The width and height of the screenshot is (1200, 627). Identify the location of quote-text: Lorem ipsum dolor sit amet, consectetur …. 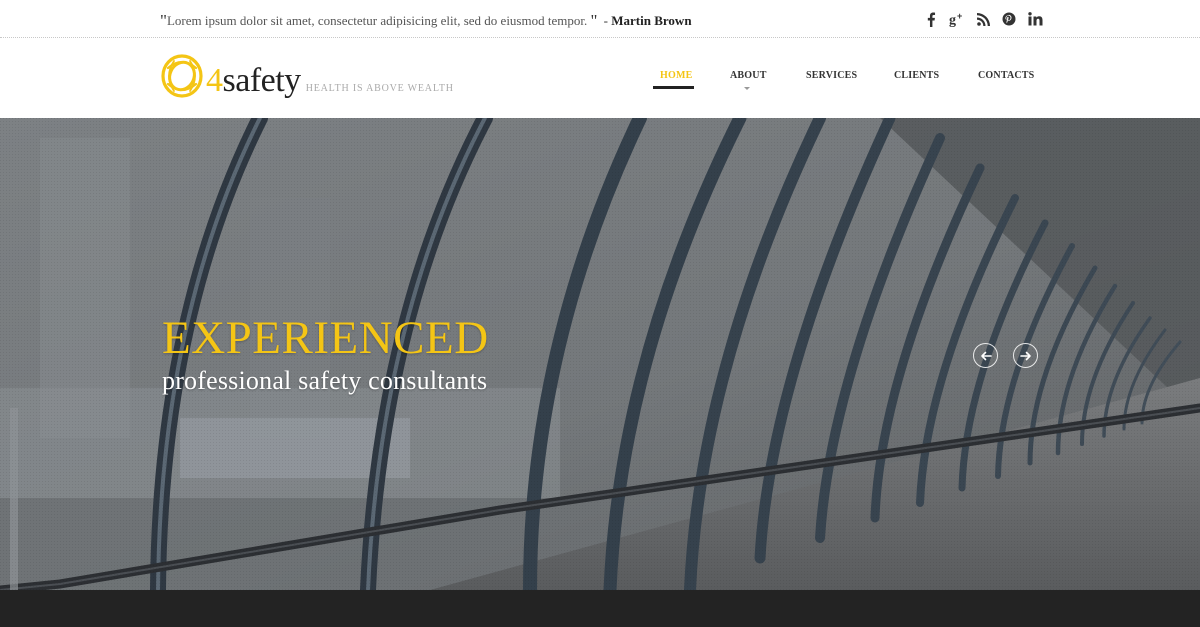
(378, 20).